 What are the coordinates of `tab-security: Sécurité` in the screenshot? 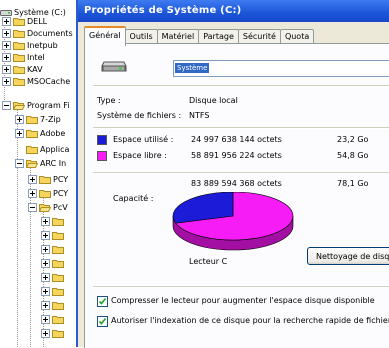 It's located at (259, 36).